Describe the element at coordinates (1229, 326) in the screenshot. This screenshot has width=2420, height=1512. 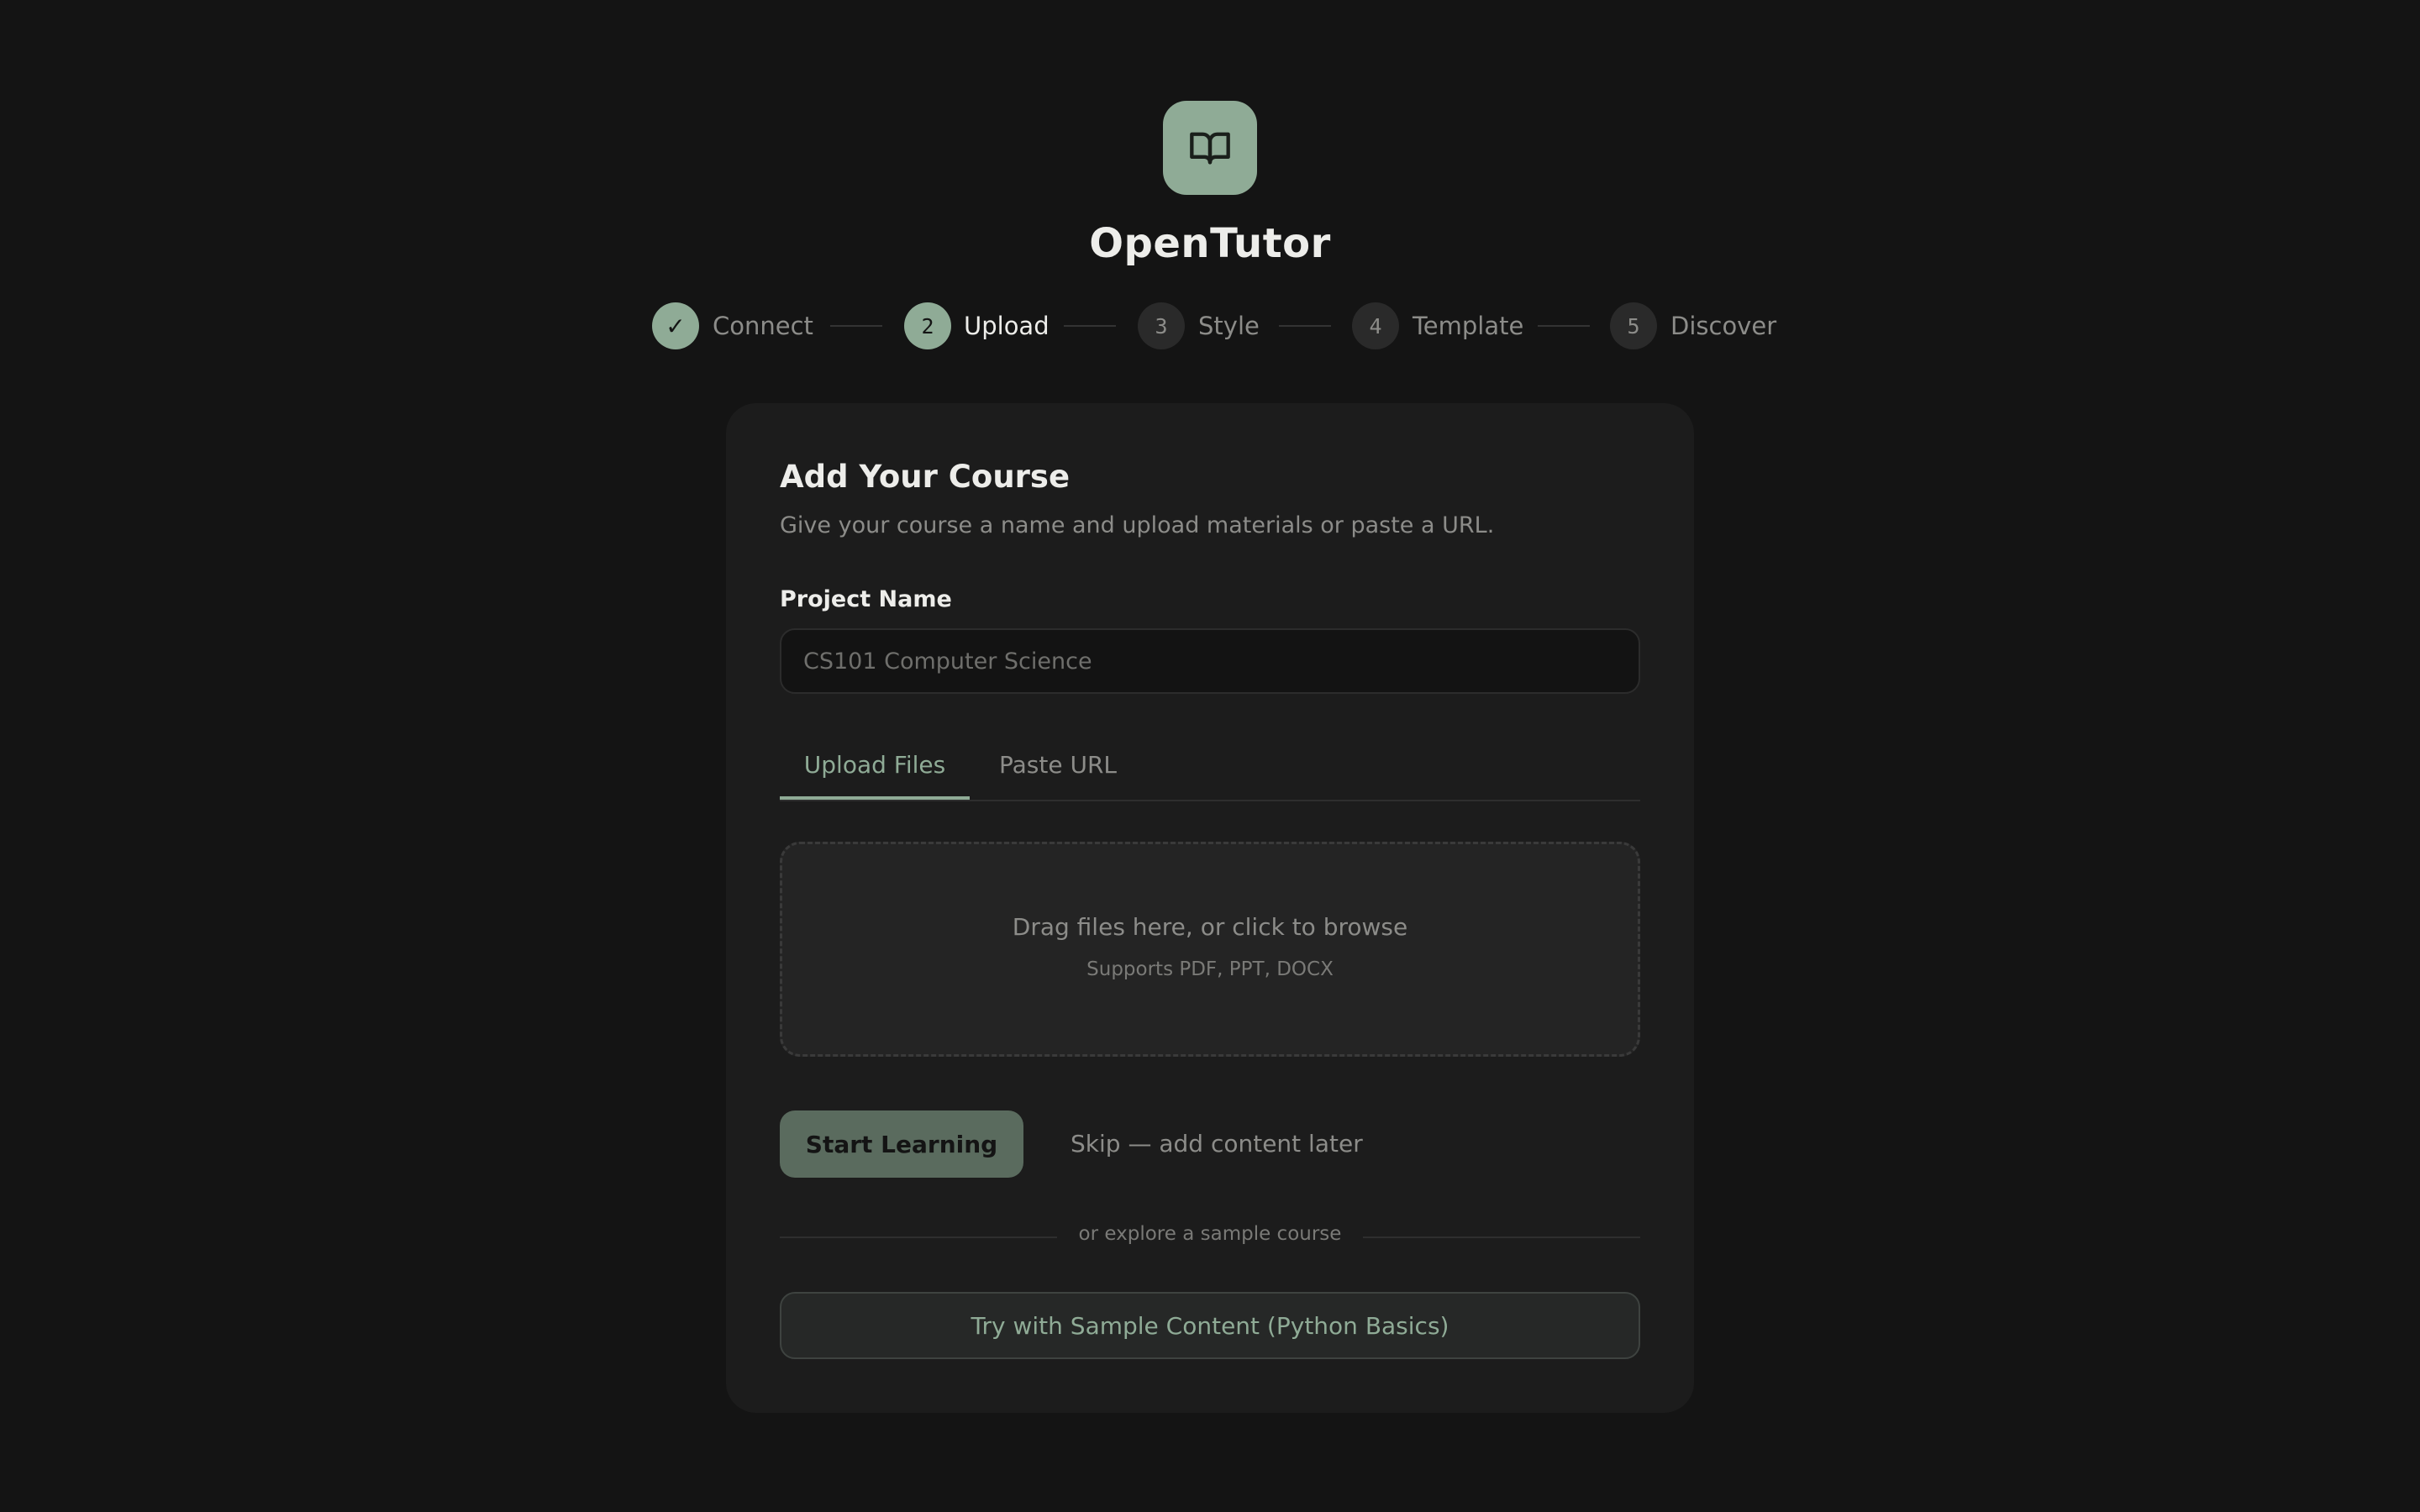
I see `step-style-label: Style` at that location.